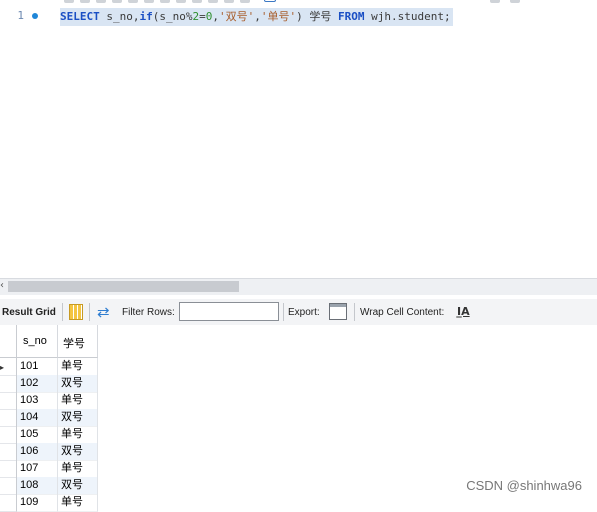 The height and width of the screenshot is (512, 597). Describe the element at coordinates (78, 341) in the screenshot. I see `column-header-xuehao: 学号` at that location.